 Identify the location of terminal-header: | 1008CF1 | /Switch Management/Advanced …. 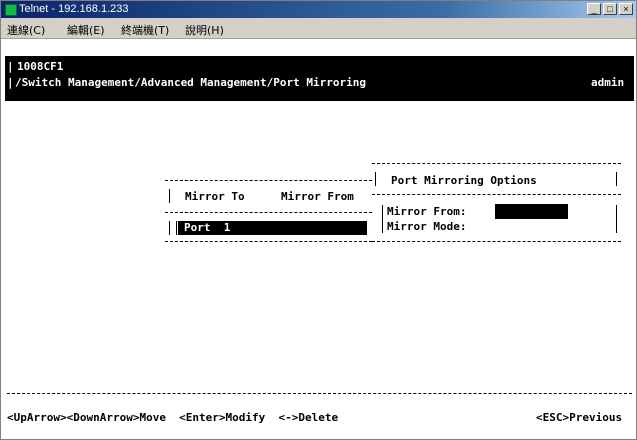
(319, 78).